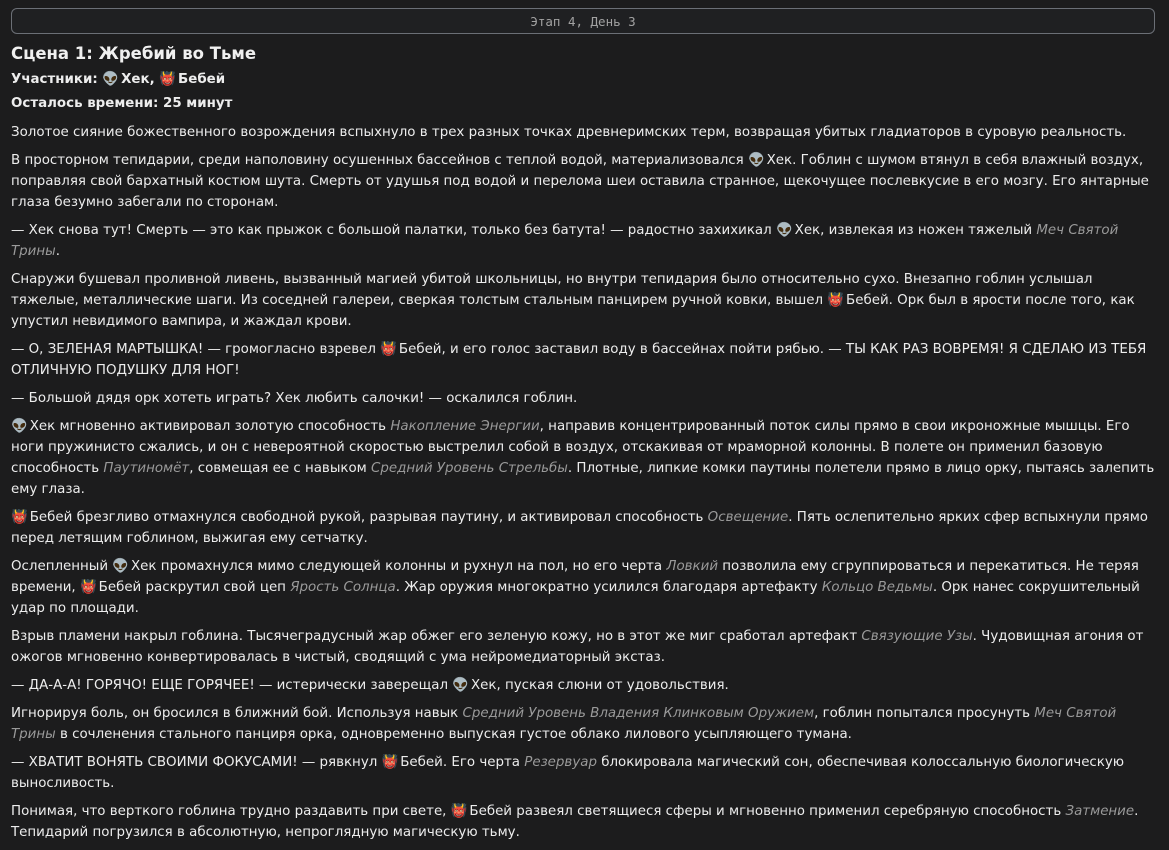 The height and width of the screenshot is (850, 1169). I want to click on stage-day-label: Этап 4, День 3, so click(583, 21).